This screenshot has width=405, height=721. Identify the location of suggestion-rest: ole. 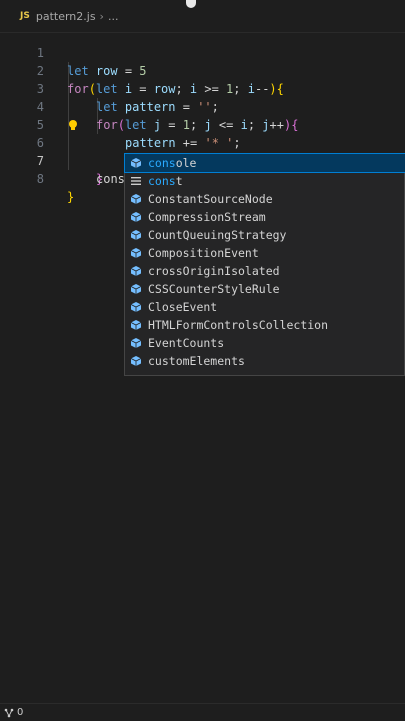
(186, 163).